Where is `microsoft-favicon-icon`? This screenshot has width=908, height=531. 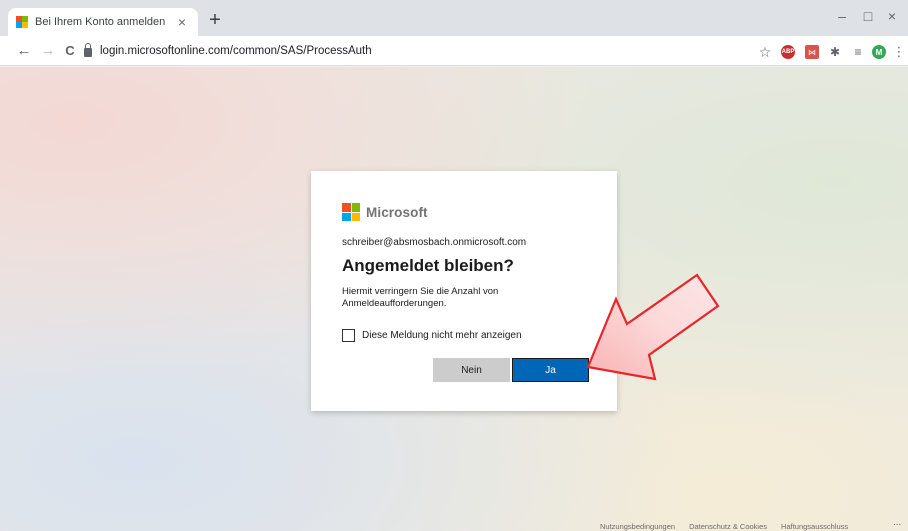 microsoft-favicon-icon is located at coordinates (22, 22).